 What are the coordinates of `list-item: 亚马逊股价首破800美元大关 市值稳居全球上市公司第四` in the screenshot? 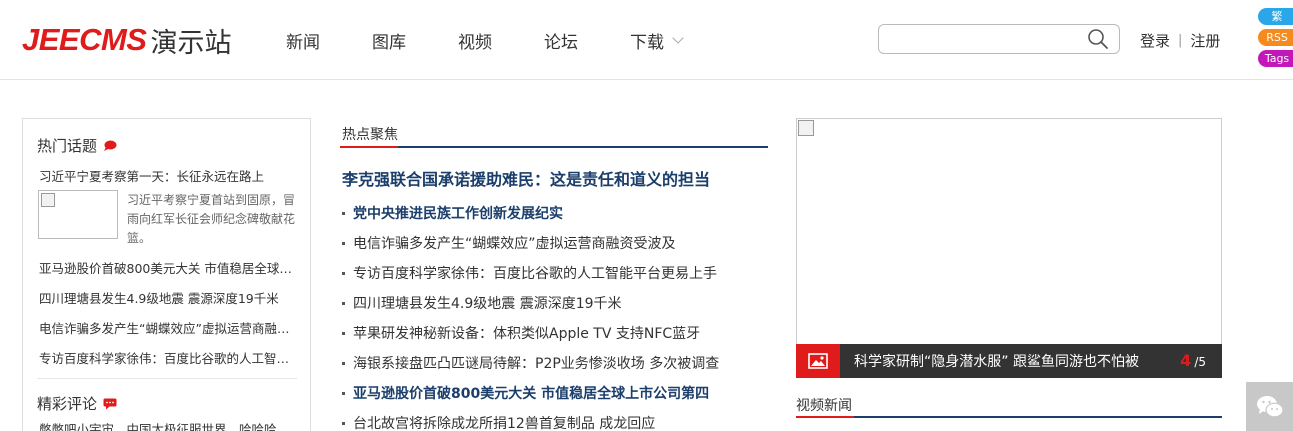 It's located at (168, 273).